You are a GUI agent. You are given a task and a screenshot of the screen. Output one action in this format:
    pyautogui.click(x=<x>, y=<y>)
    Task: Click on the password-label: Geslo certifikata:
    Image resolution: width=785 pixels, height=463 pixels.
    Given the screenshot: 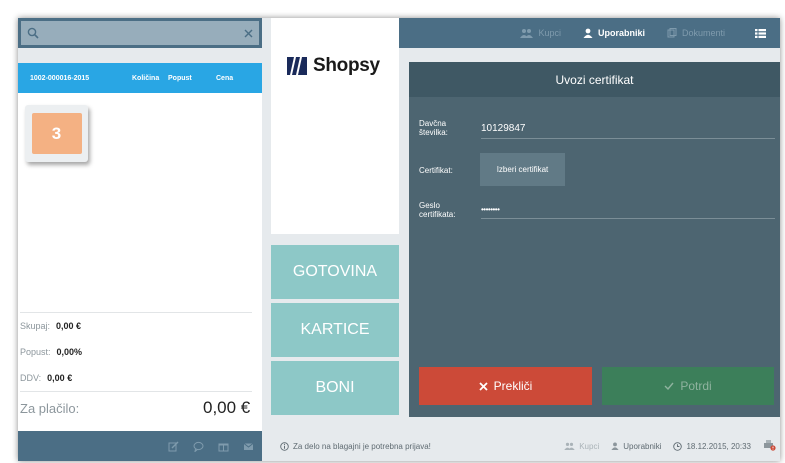 What is the action you would take?
    pyautogui.click(x=437, y=210)
    